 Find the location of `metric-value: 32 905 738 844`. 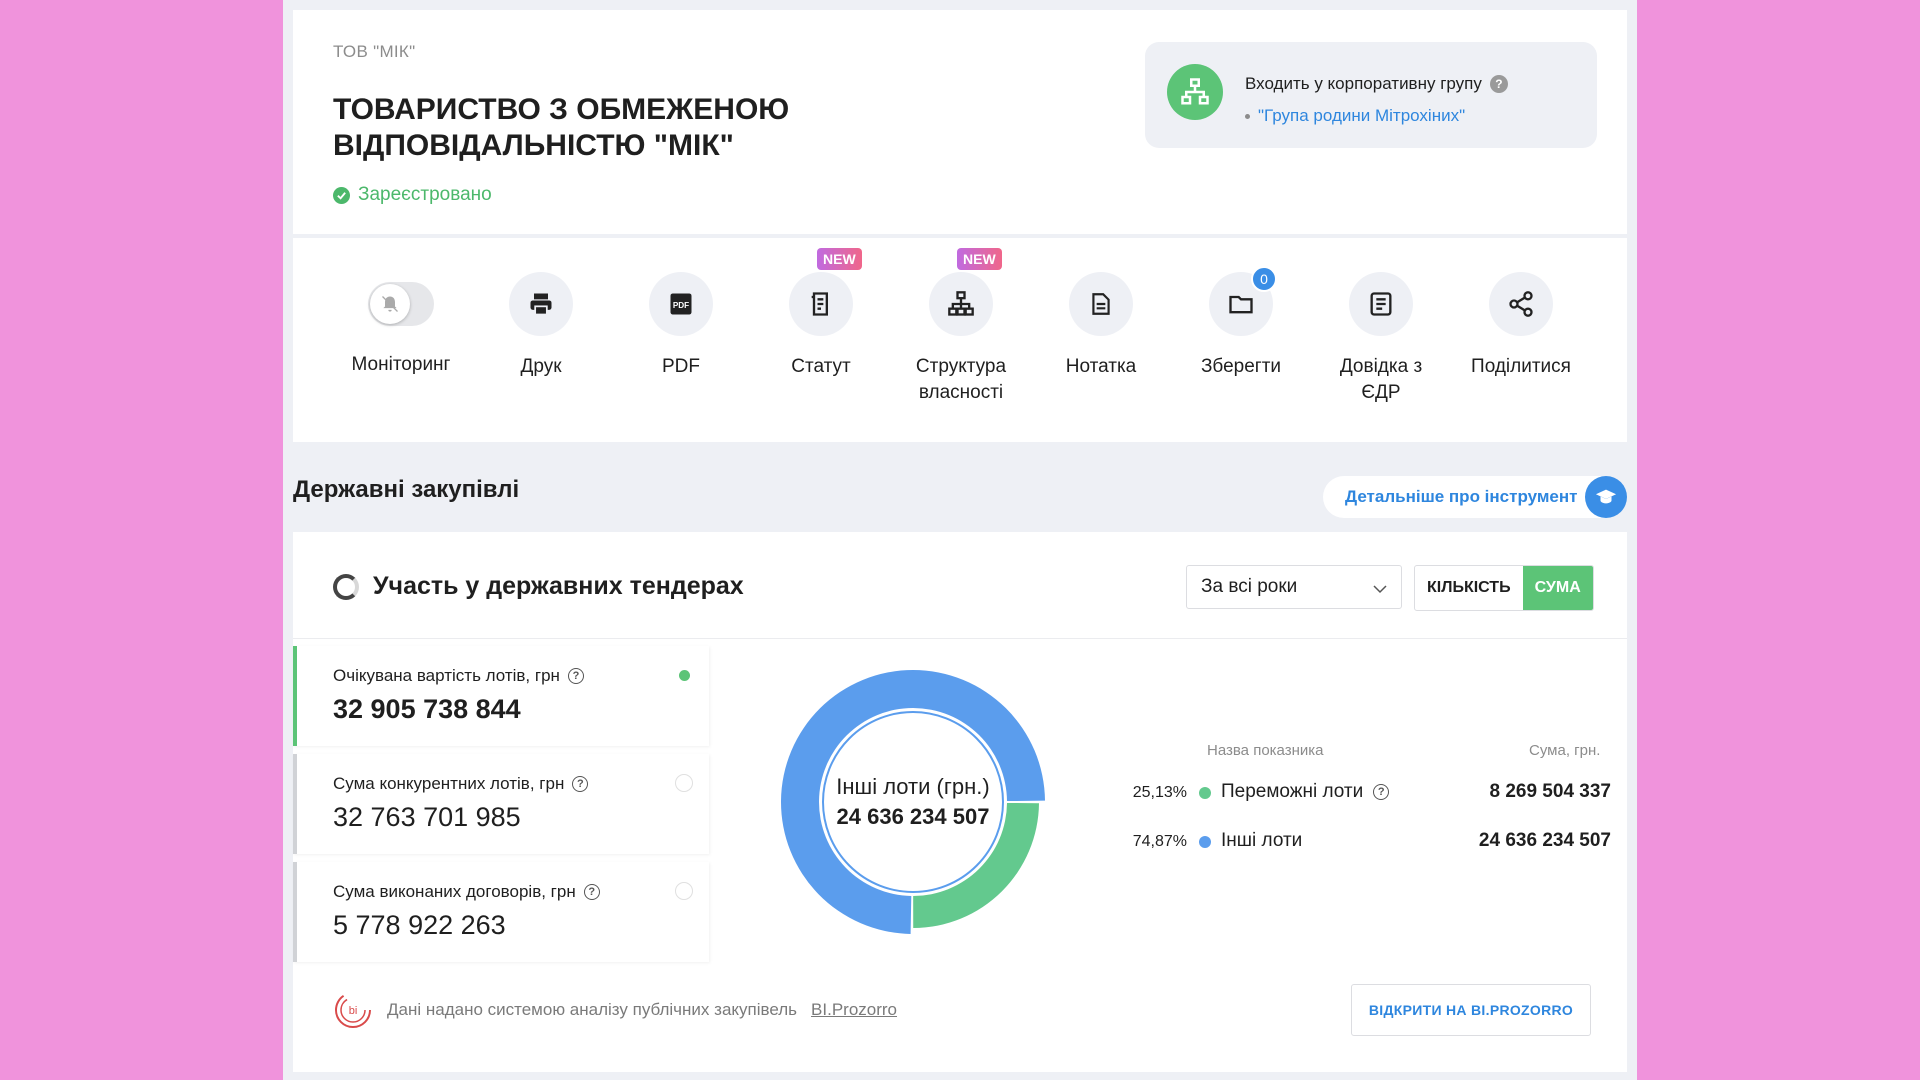

metric-value: 32 905 738 844 is located at coordinates (427, 709).